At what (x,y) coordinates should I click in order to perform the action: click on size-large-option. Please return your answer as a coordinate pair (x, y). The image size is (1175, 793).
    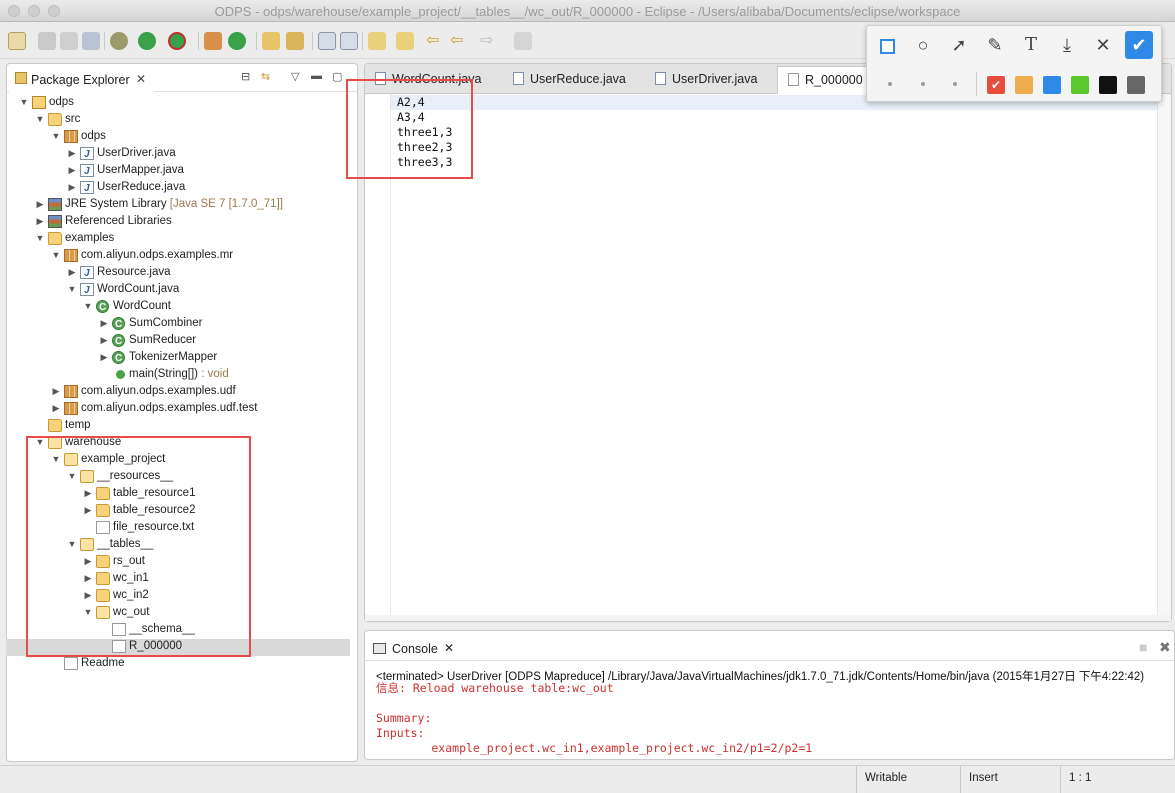
    Looking at the image, I should click on (955, 84).